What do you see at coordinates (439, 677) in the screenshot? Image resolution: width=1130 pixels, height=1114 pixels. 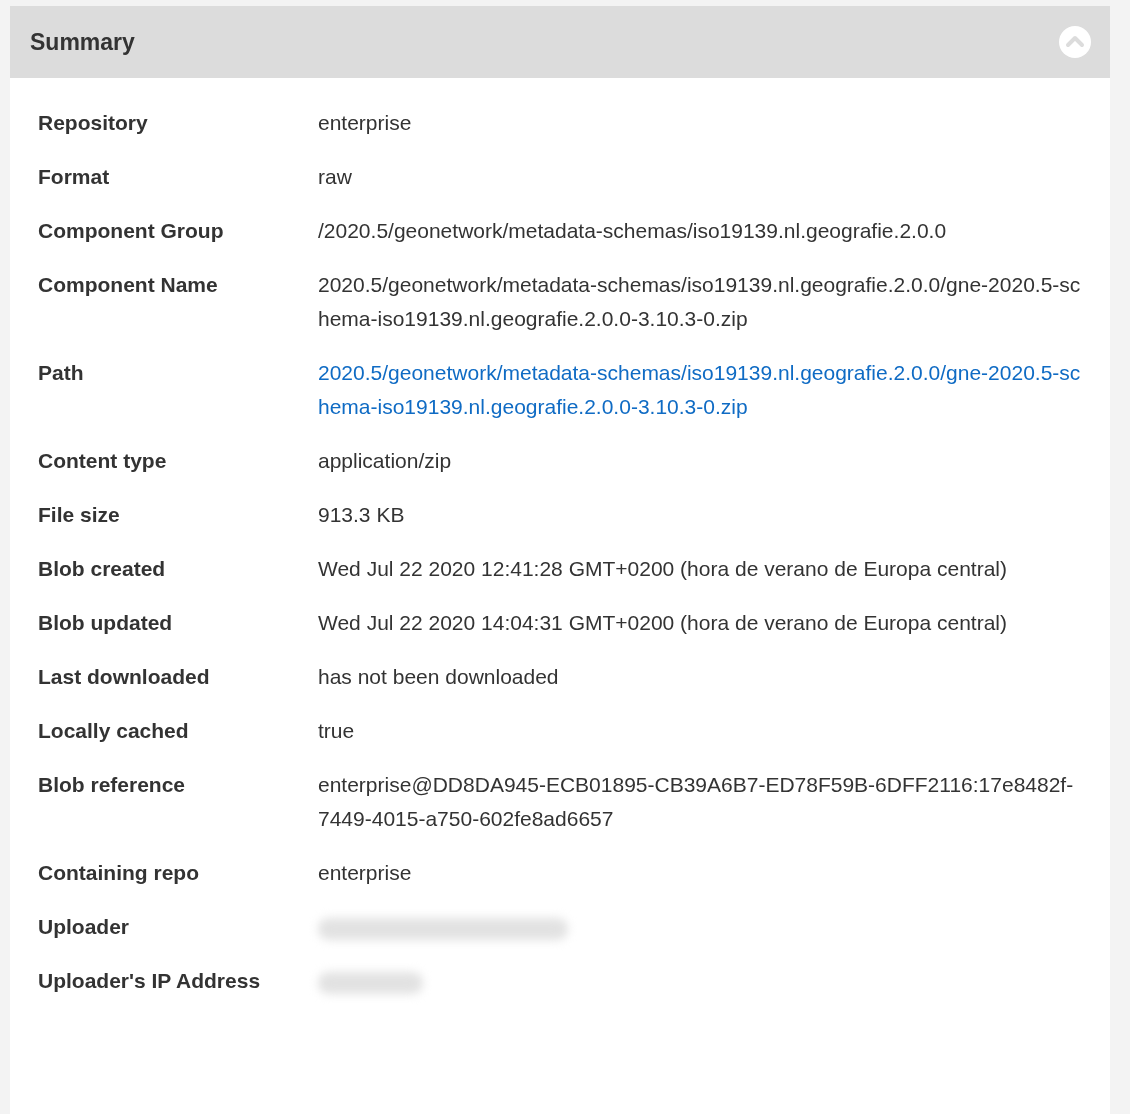 I see `field-value: has not been downloaded` at bounding box center [439, 677].